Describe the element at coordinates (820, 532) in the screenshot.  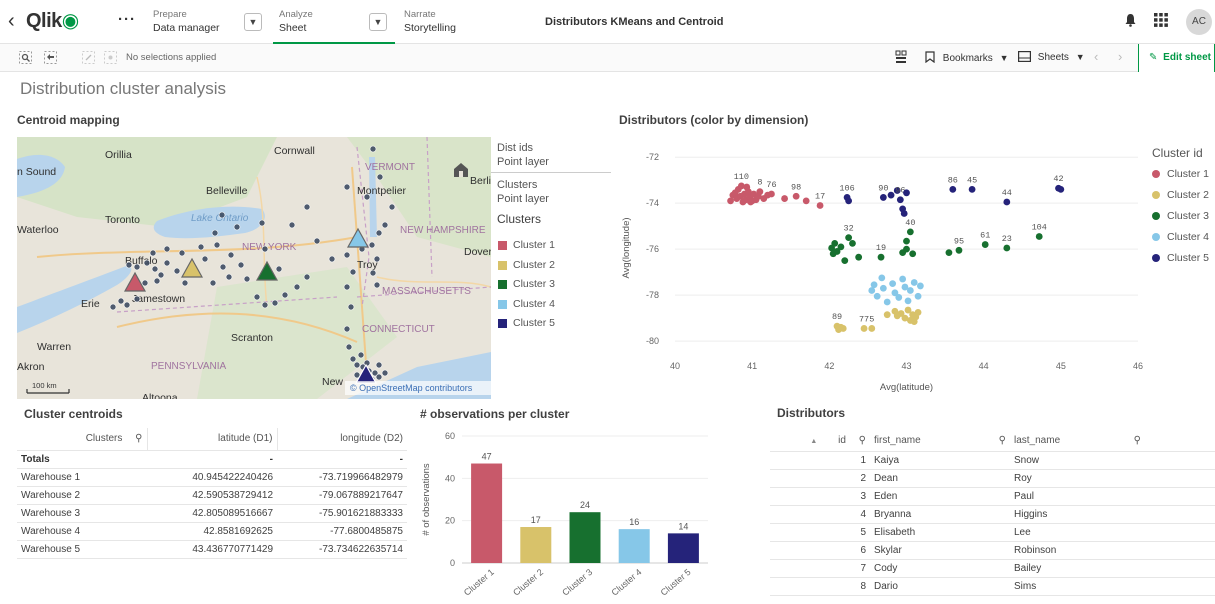
I see `table-cell: 5` at that location.